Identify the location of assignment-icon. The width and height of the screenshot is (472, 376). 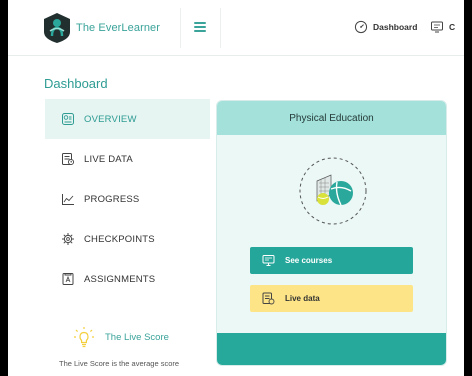
(68, 279).